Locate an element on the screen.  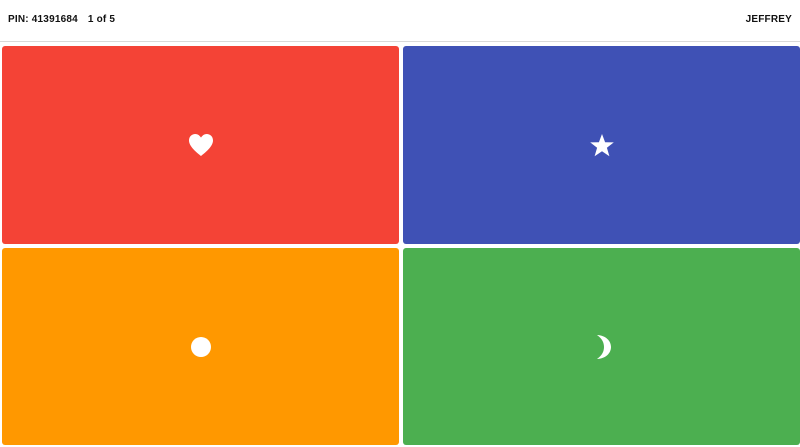
star-icon is located at coordinates (602, 145).